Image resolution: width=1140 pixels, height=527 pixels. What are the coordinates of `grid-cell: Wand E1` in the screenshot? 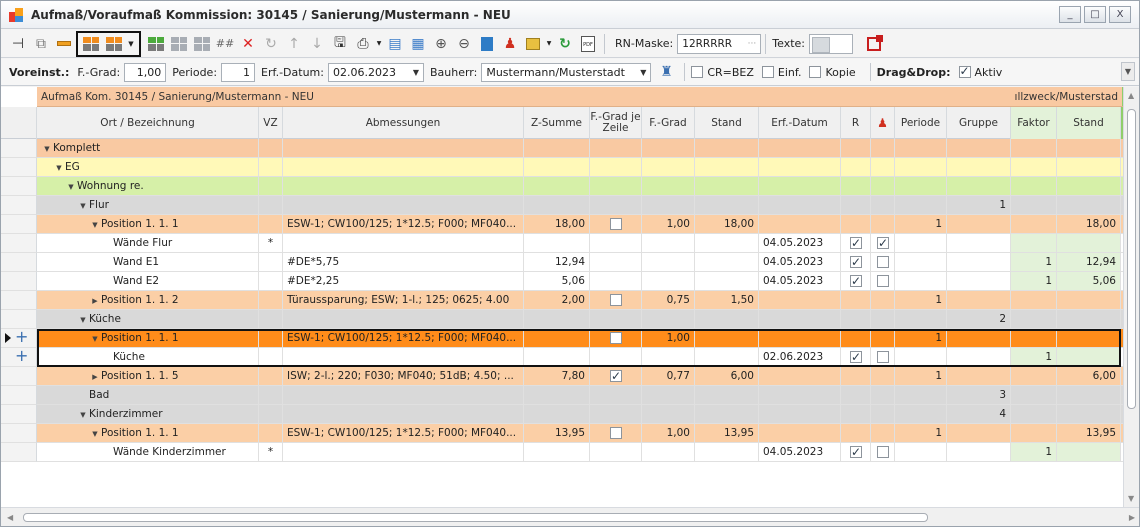 It's located at (148, 262).